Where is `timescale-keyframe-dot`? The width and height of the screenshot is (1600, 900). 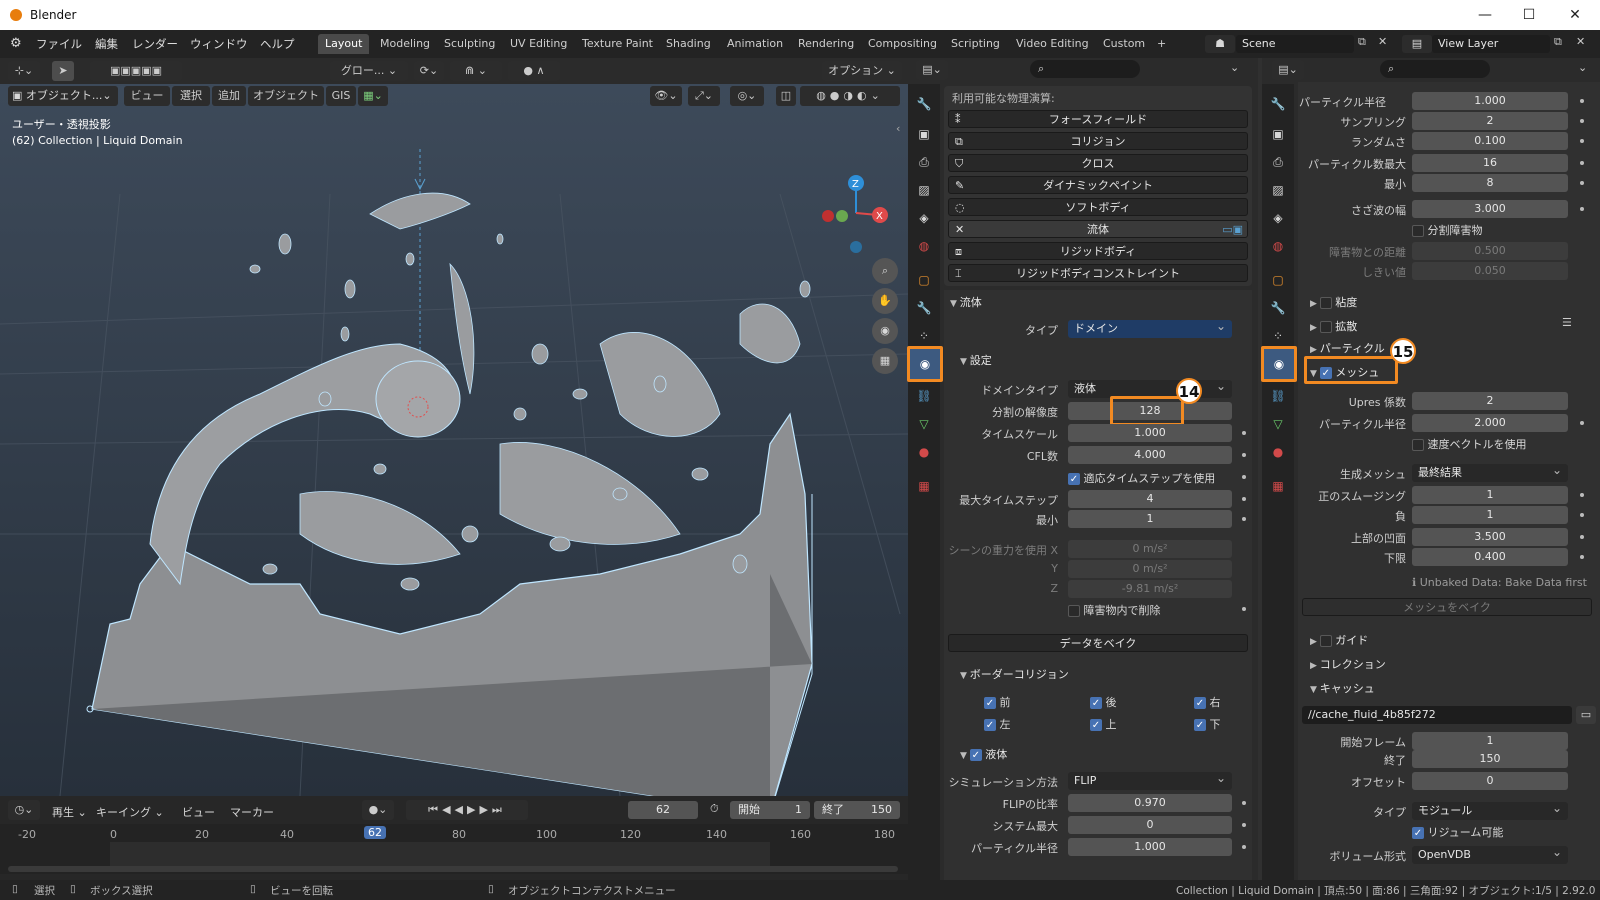 timescale-keyframe-dot is located at coordinates (1244, 433).